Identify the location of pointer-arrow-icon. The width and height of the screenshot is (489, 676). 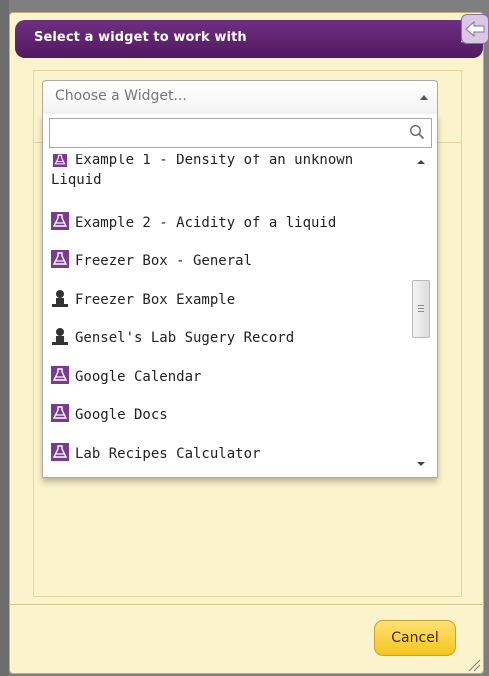
(475, 29).